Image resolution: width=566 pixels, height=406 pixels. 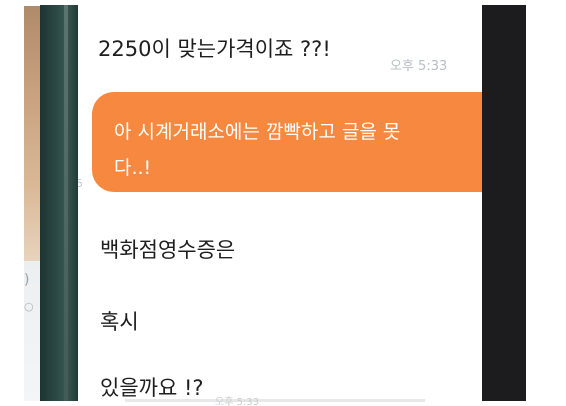 I want to click on phone-bezel-highlight, so click(x=66, y=203).